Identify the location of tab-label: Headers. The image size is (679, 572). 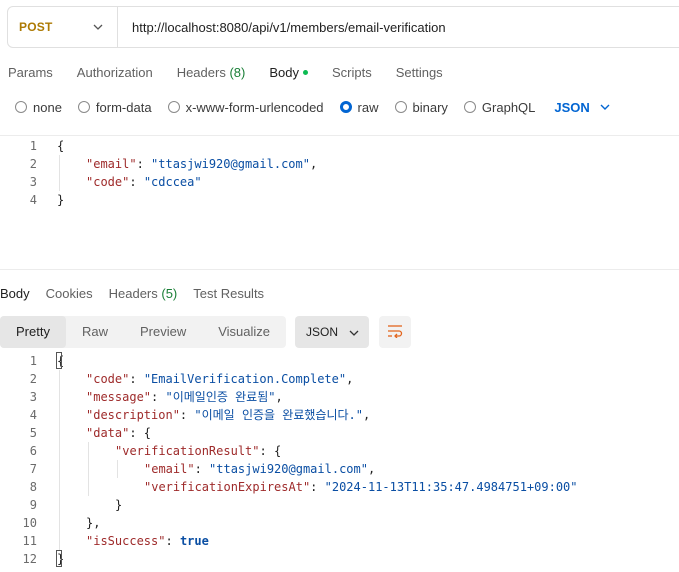
(201, 72).